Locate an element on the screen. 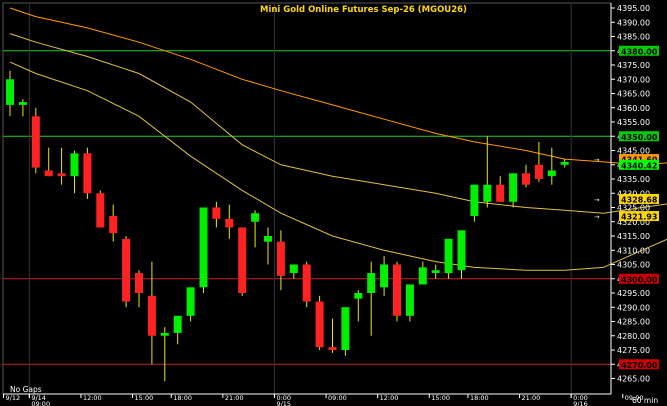  timeframe-label: 60 min is located at coordinates (645, 400).